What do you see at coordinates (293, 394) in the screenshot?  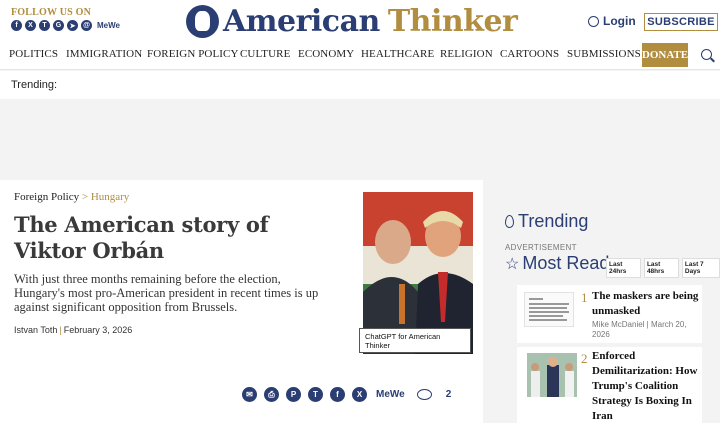 I see `parler-share-icon: P` at bounding box center [293, 394].